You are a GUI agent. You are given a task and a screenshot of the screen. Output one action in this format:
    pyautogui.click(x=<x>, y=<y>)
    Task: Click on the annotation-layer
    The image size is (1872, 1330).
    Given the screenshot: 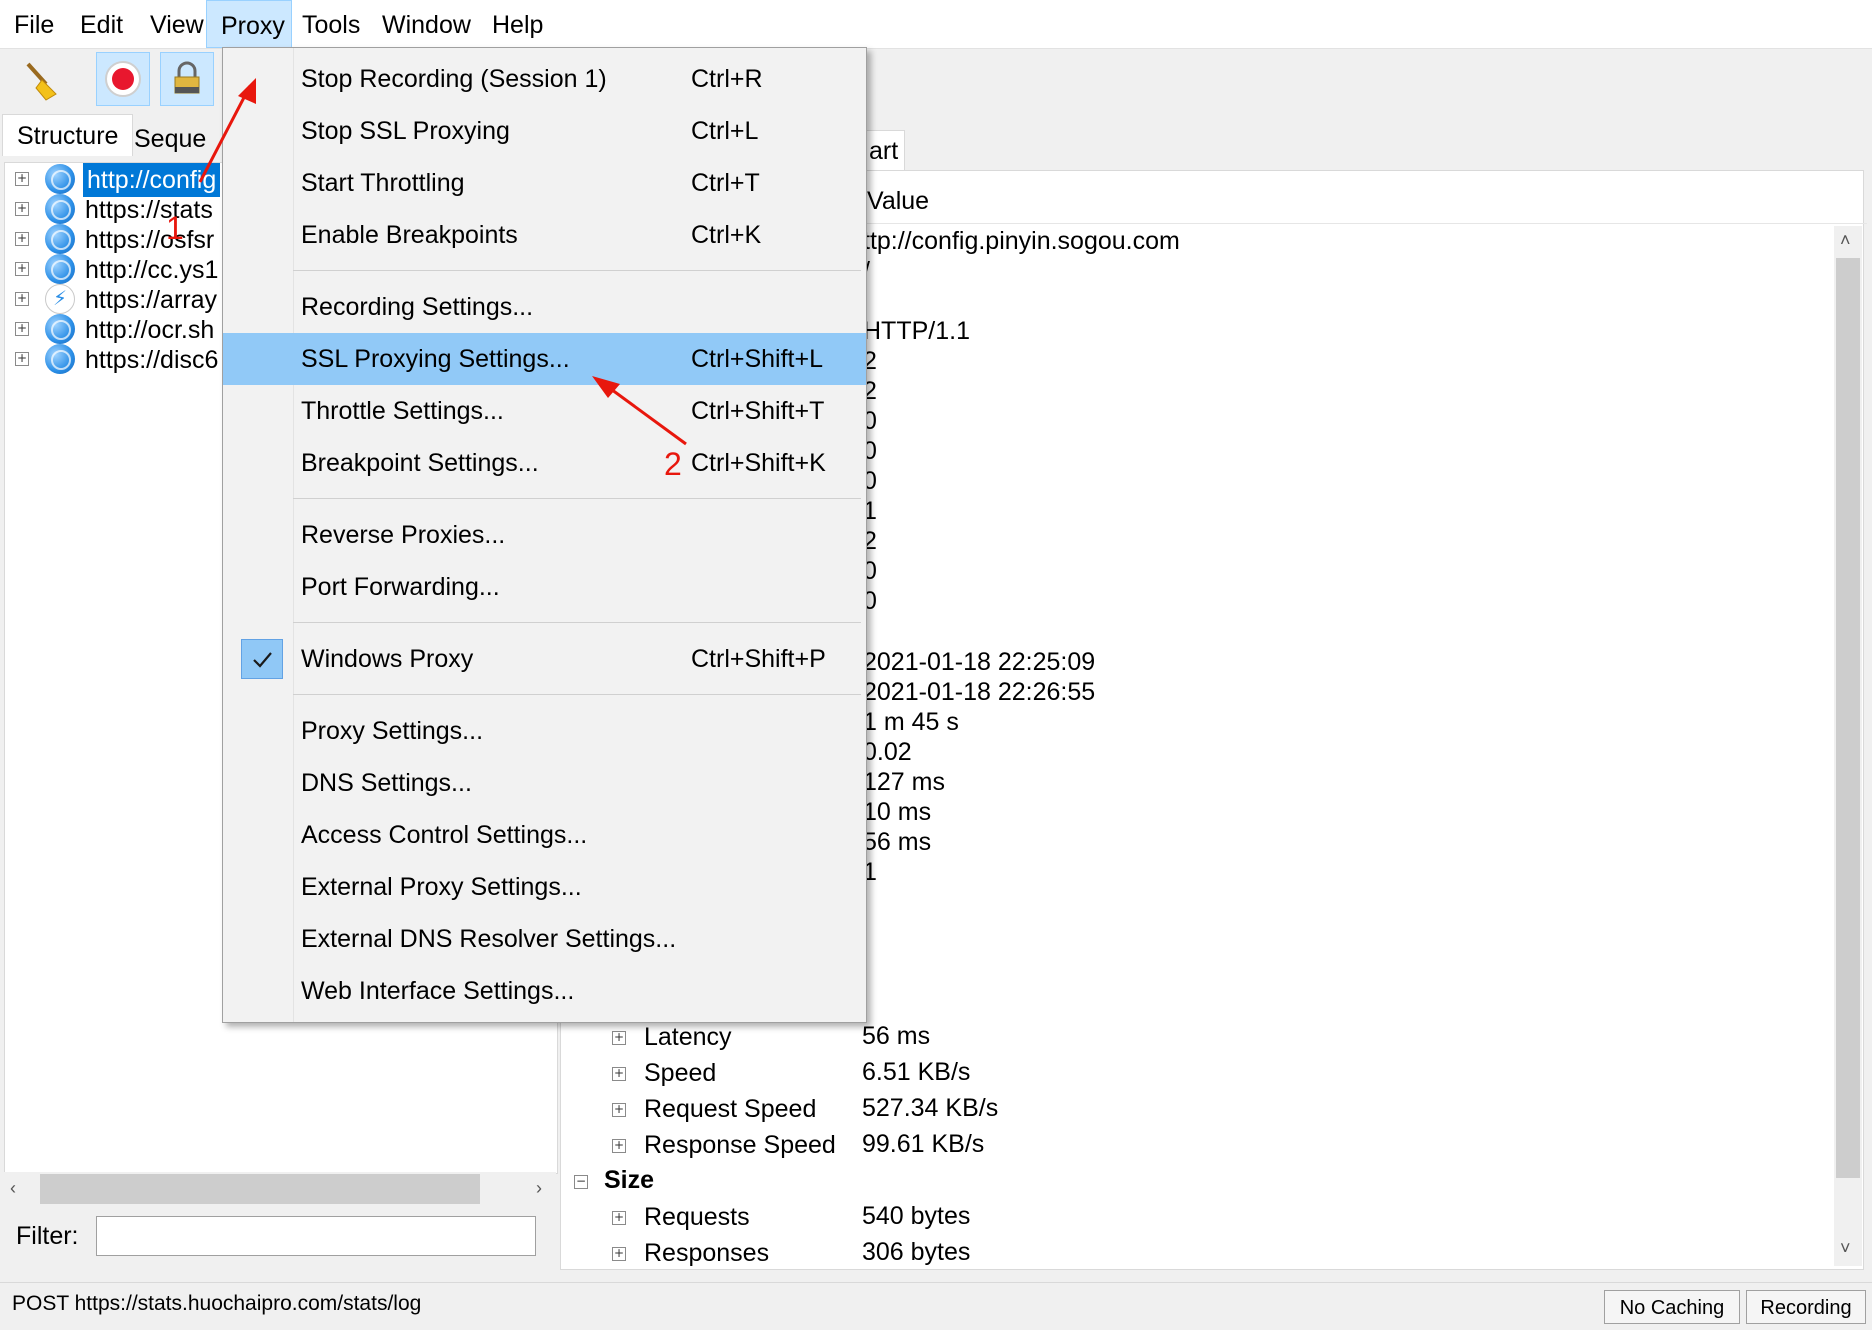 What is the action you would take?
    pyautogui.click(x=442, y=262)
    